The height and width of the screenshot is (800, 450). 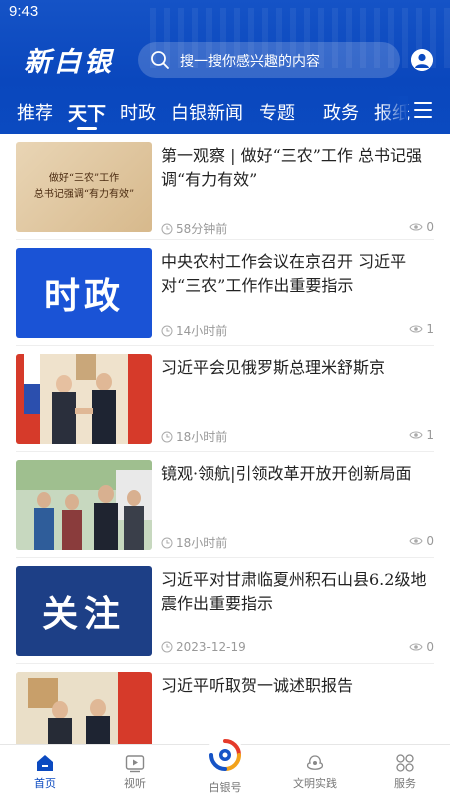 I want to click on civilization-icon, so click(x=315, y=762).